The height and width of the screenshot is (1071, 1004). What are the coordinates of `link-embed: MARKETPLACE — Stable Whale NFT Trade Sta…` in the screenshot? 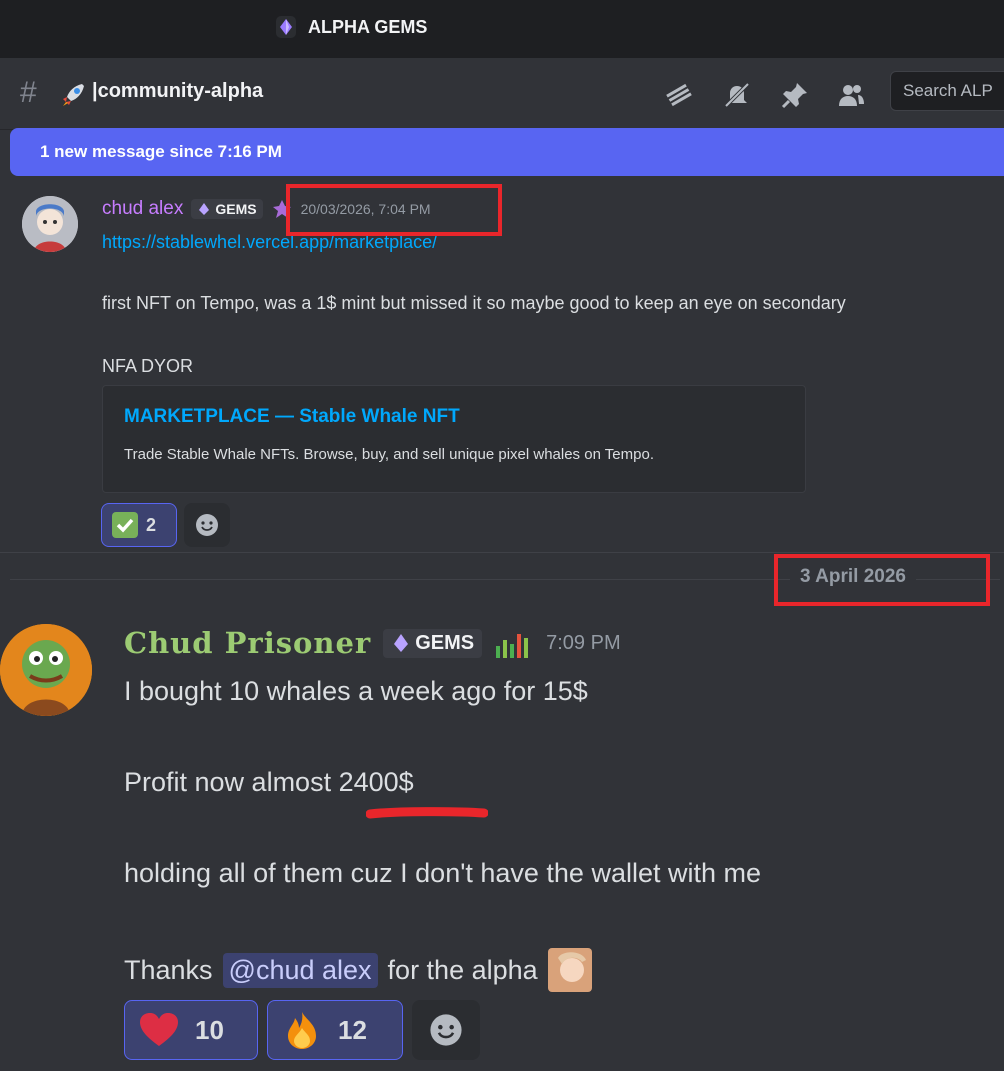 It's located at (454, 439).